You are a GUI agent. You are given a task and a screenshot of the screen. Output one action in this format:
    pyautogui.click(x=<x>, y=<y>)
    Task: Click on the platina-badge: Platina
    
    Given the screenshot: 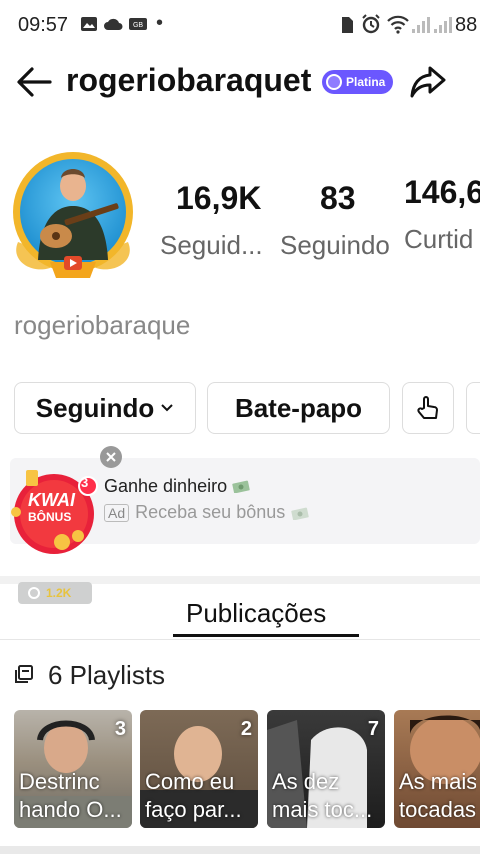 What is the action you would take?
    pyautogui.click(x=358, y=82)
    